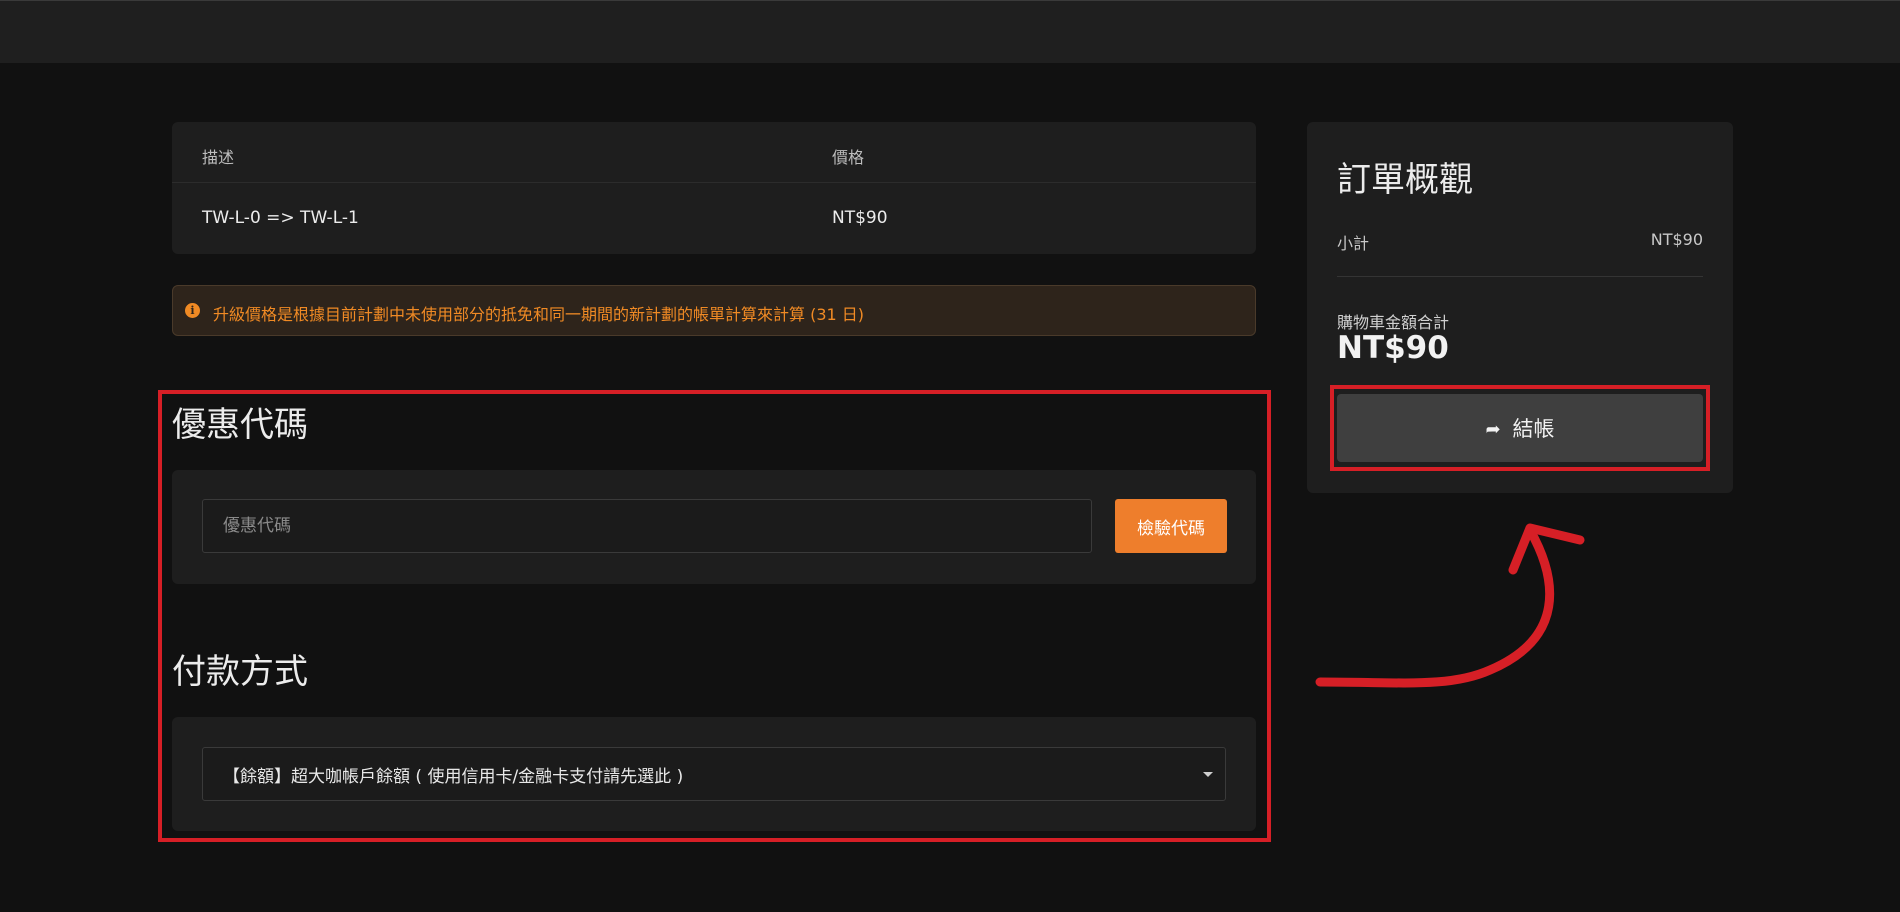 The height and width of the screenshot is (912, 1900). I want to click on column-header-description: 描述, so click(218, 157).